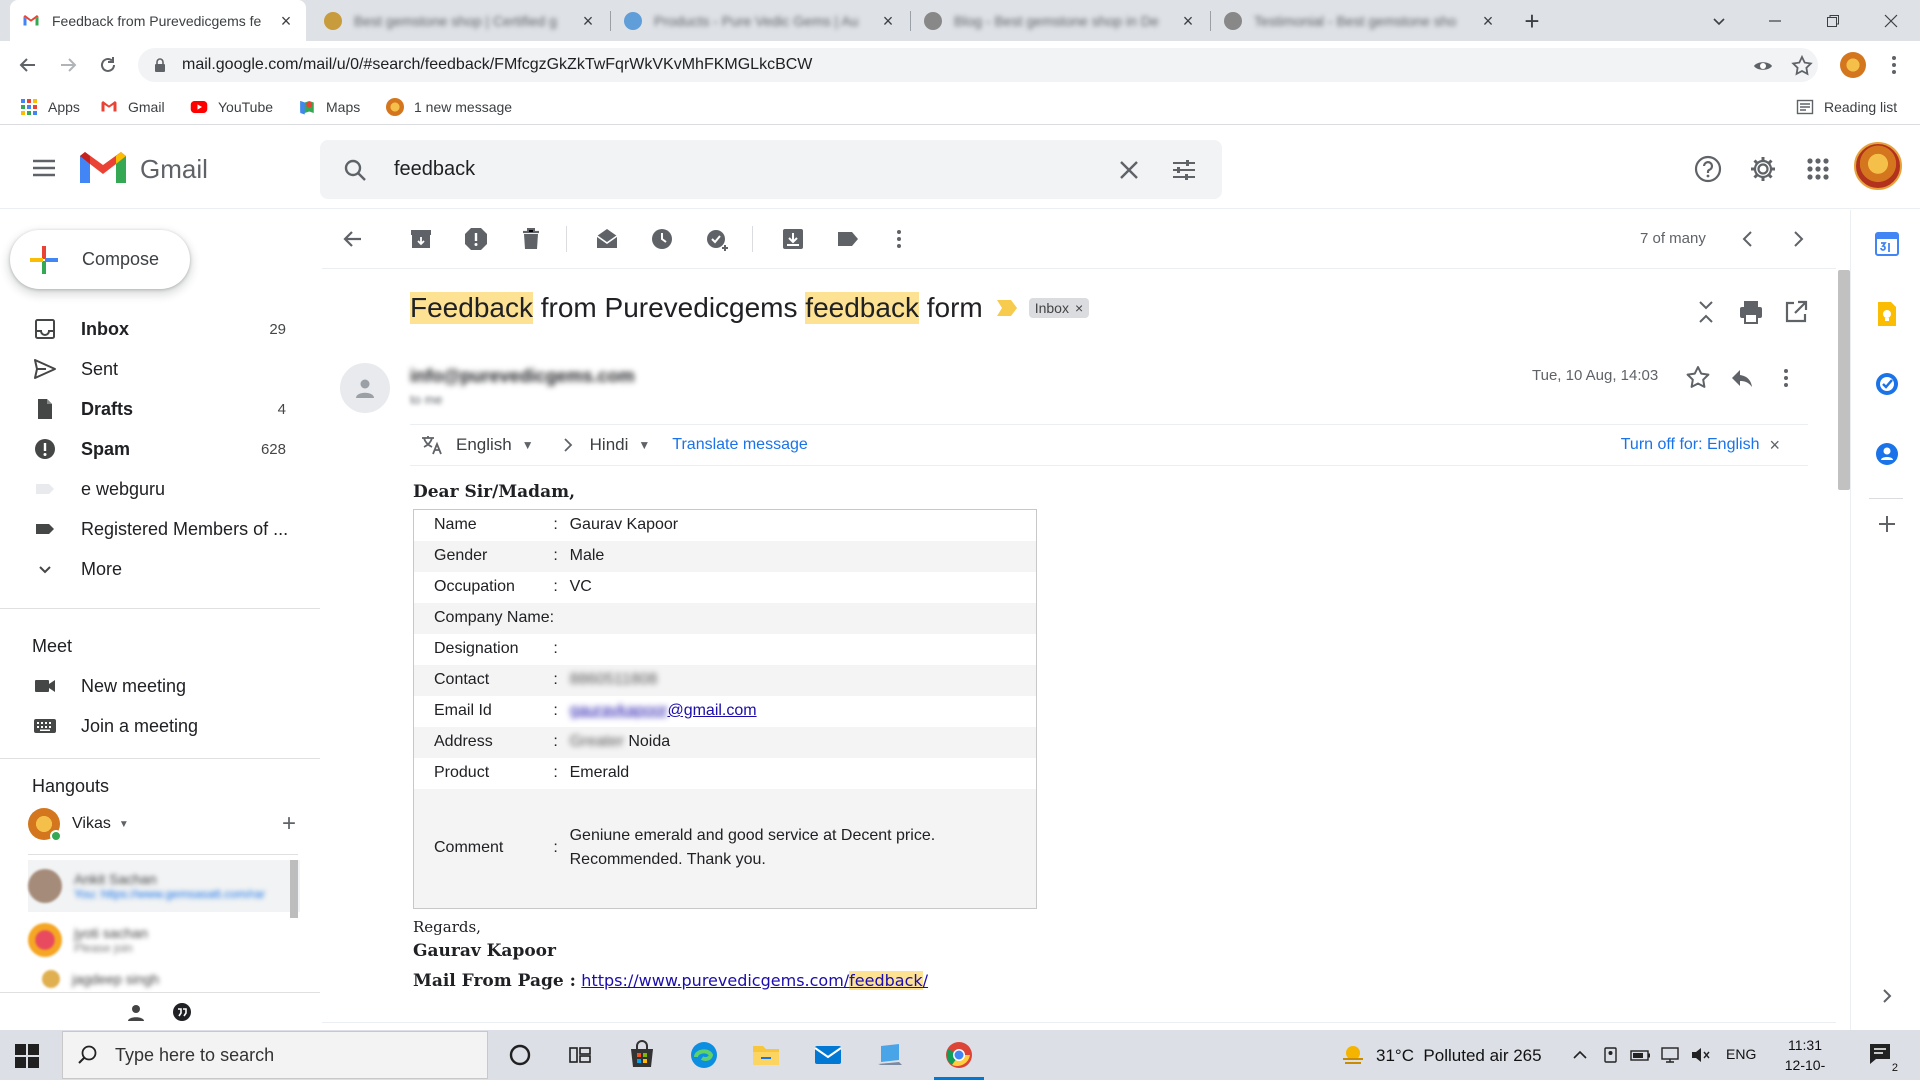  What do you see at coordinates (426, 399) in the screenshot?
I see `recipient-line: to me` at bounding box center [426, 399].